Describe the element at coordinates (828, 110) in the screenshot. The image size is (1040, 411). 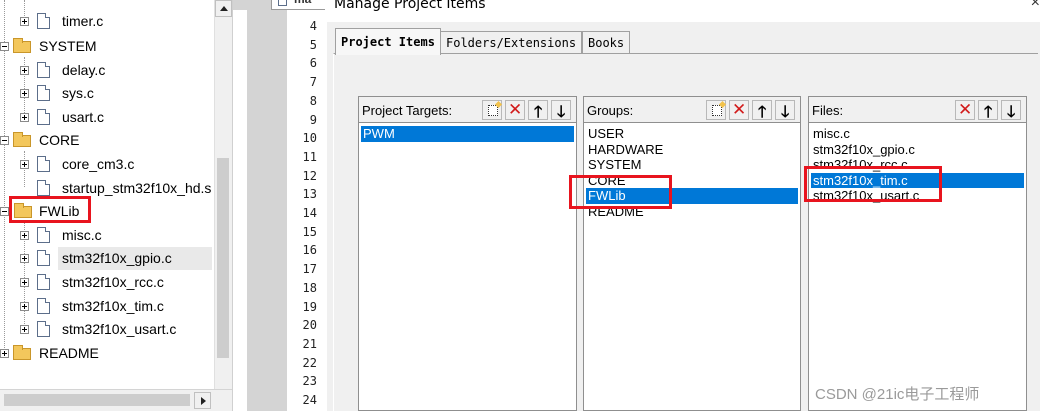
I see `files-title: Files:` at that location.